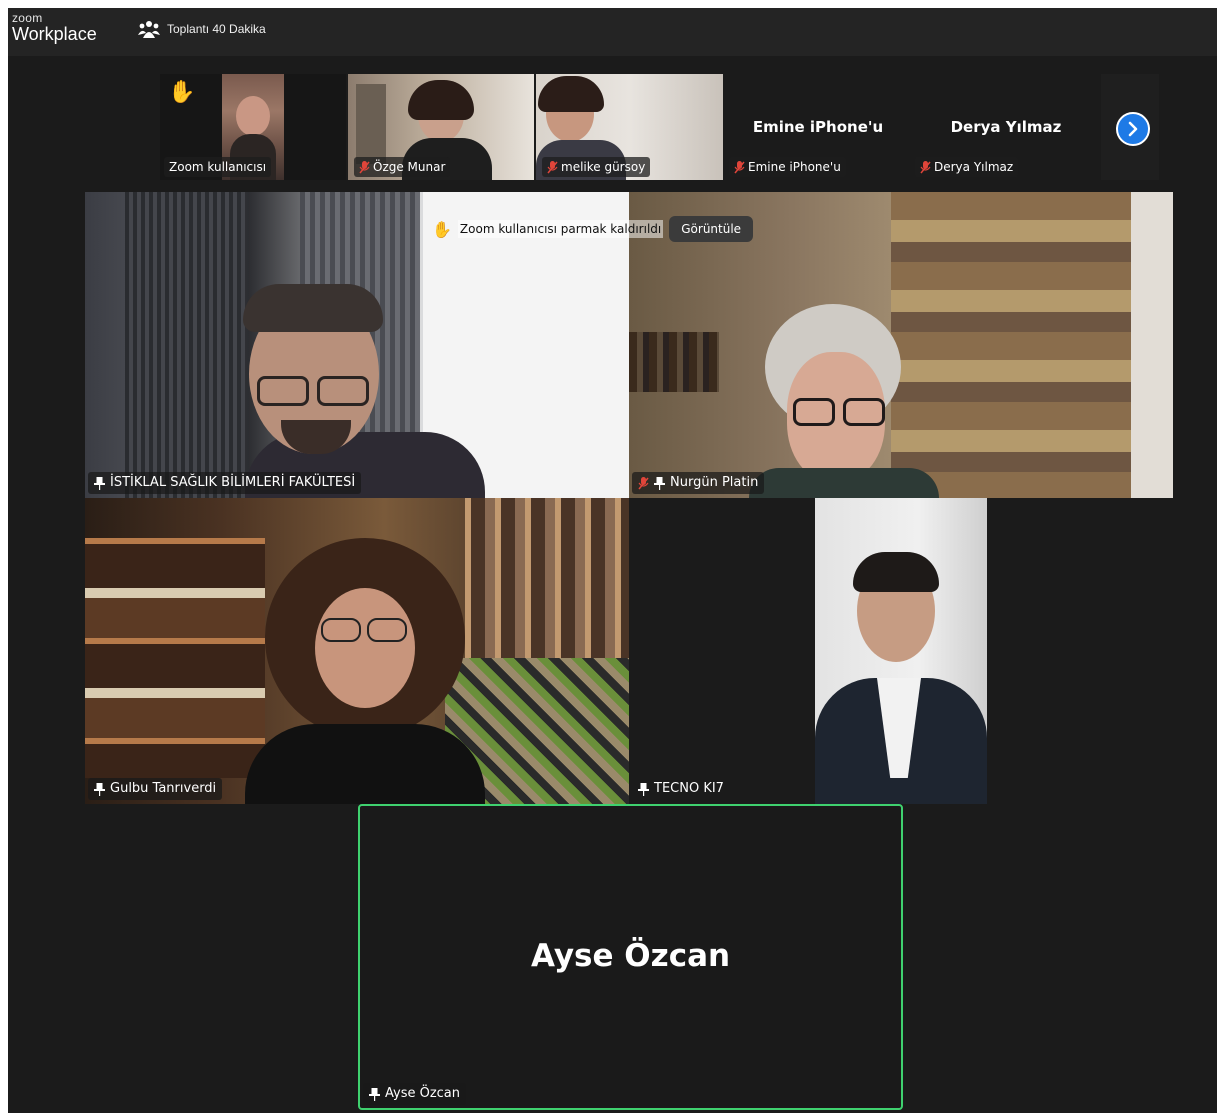 This screenshot has width=1219, height=1115. I want to click on participant-name: melike gürsoy, so click(603, 167).